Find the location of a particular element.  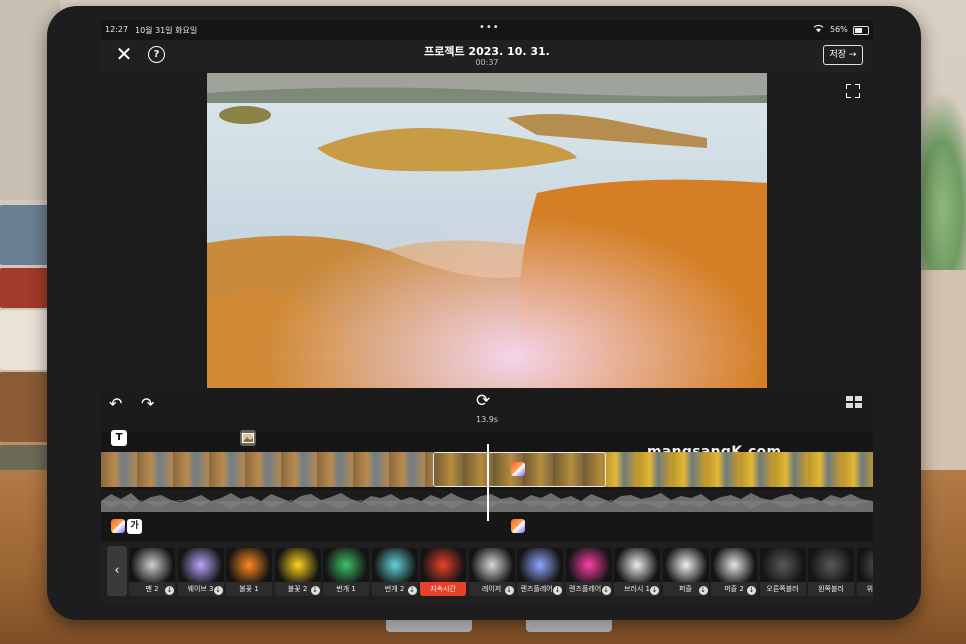

text-layer-chip: 가 is located at coordinates (134, 526).